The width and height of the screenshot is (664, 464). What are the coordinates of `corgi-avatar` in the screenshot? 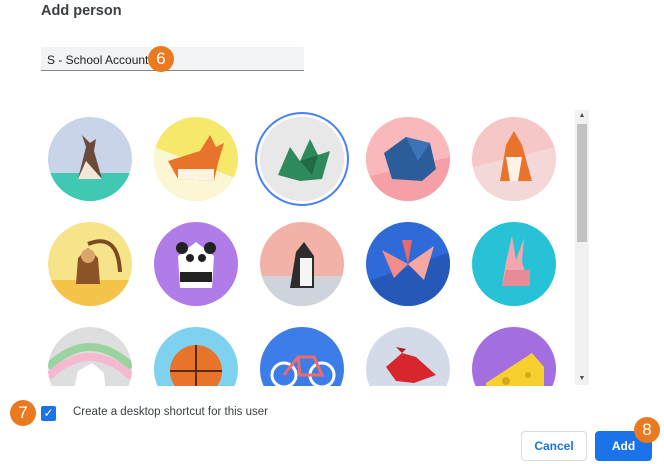 It's located at (196, 159).